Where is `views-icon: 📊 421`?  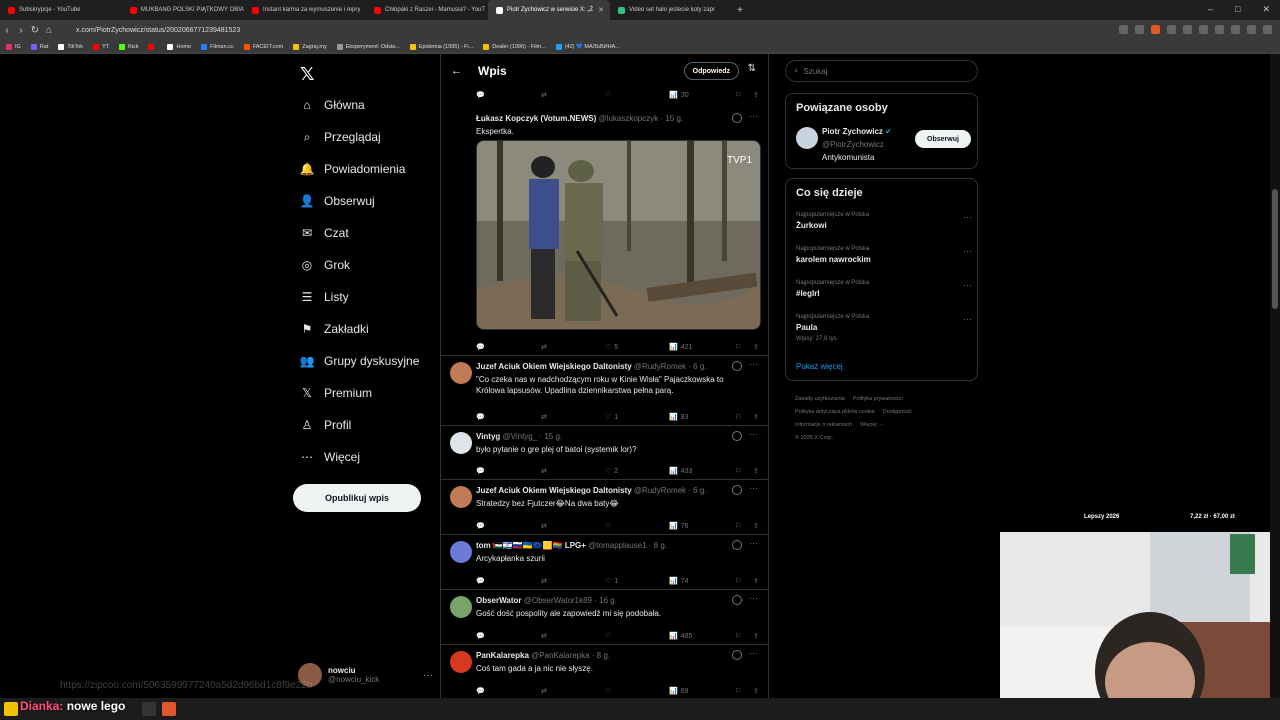
views-icon: 📊 421 is located at coordinates (702, 347).